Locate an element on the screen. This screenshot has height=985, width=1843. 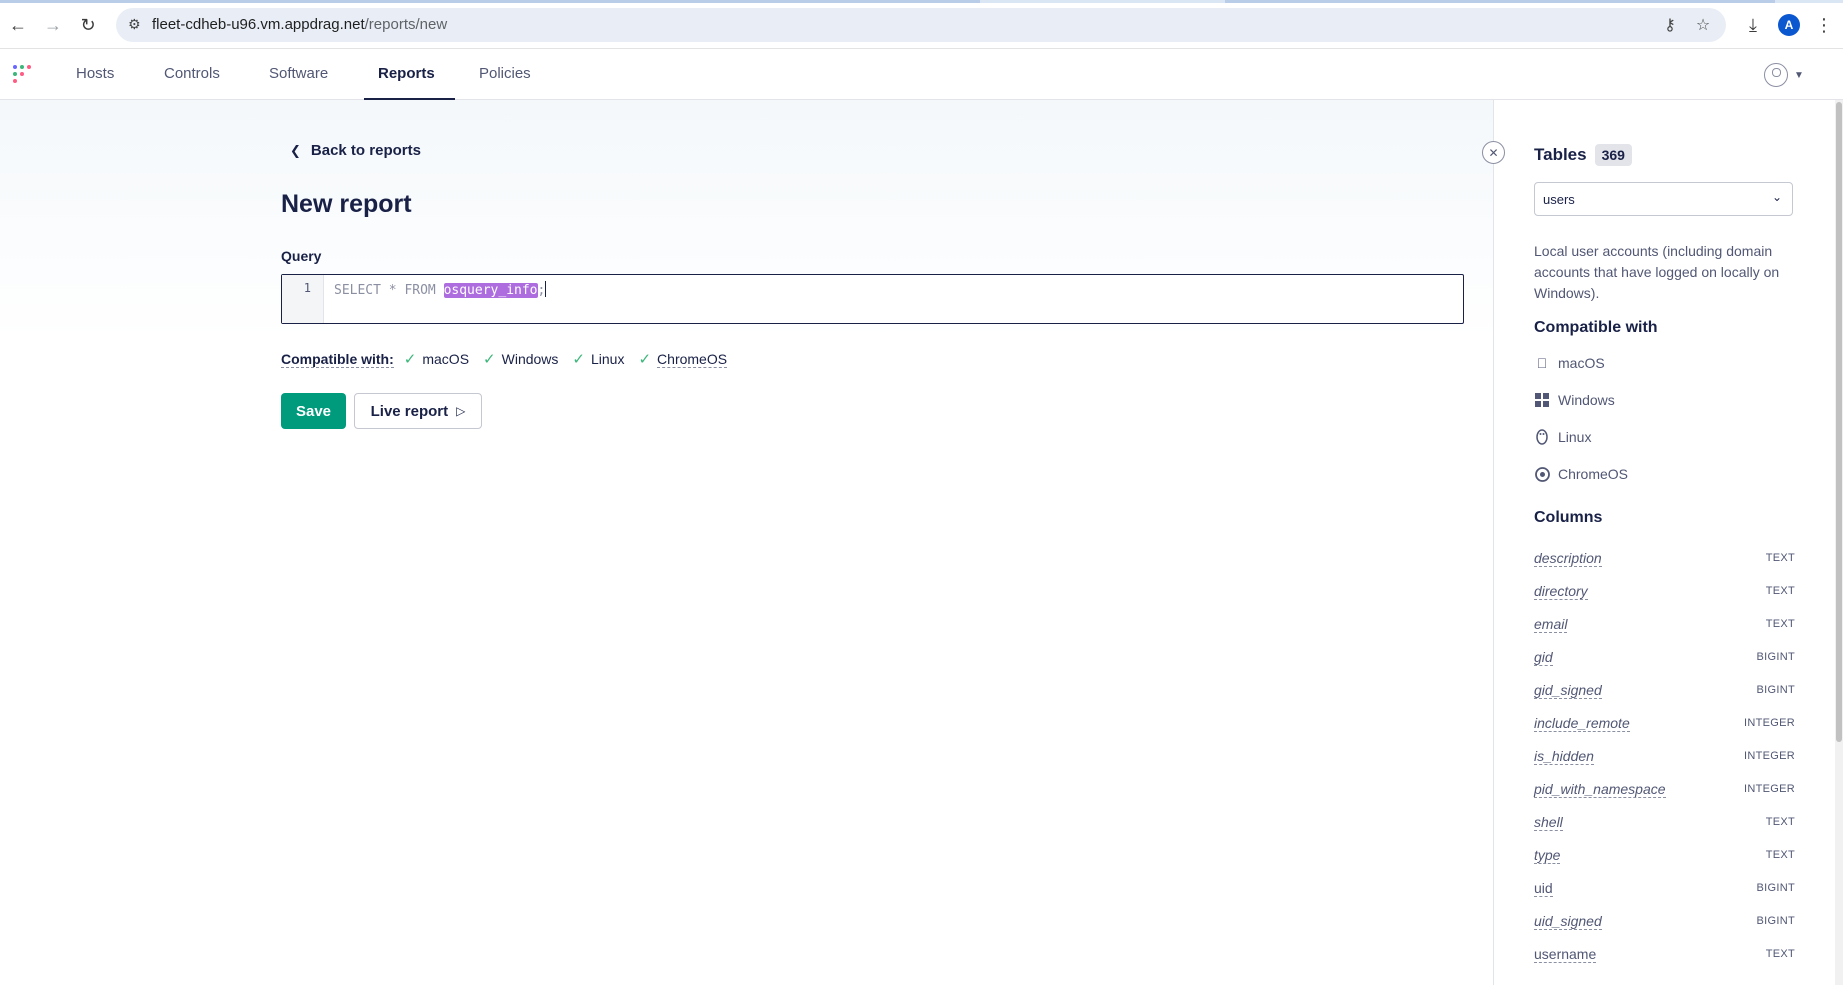
column-name: type is located at coordinates (1547, 855).